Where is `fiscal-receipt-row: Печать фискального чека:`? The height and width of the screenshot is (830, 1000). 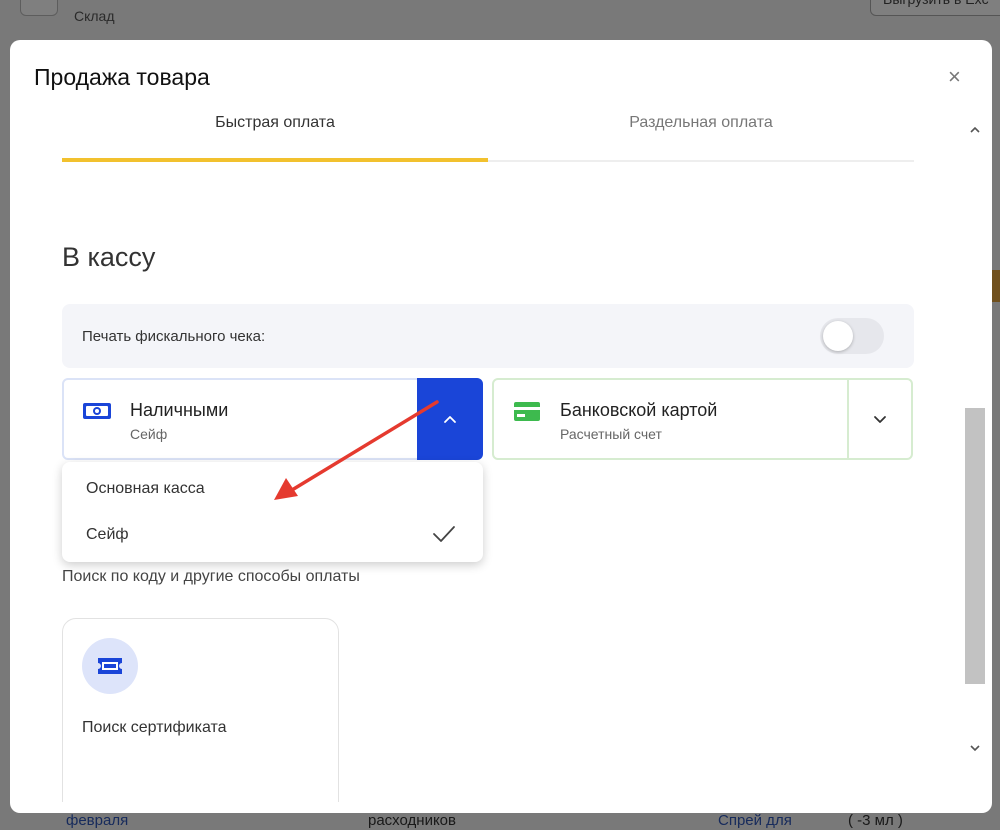 fiscal-receipt-row: Печать фискального чека: is located at coordinates (488, 336).